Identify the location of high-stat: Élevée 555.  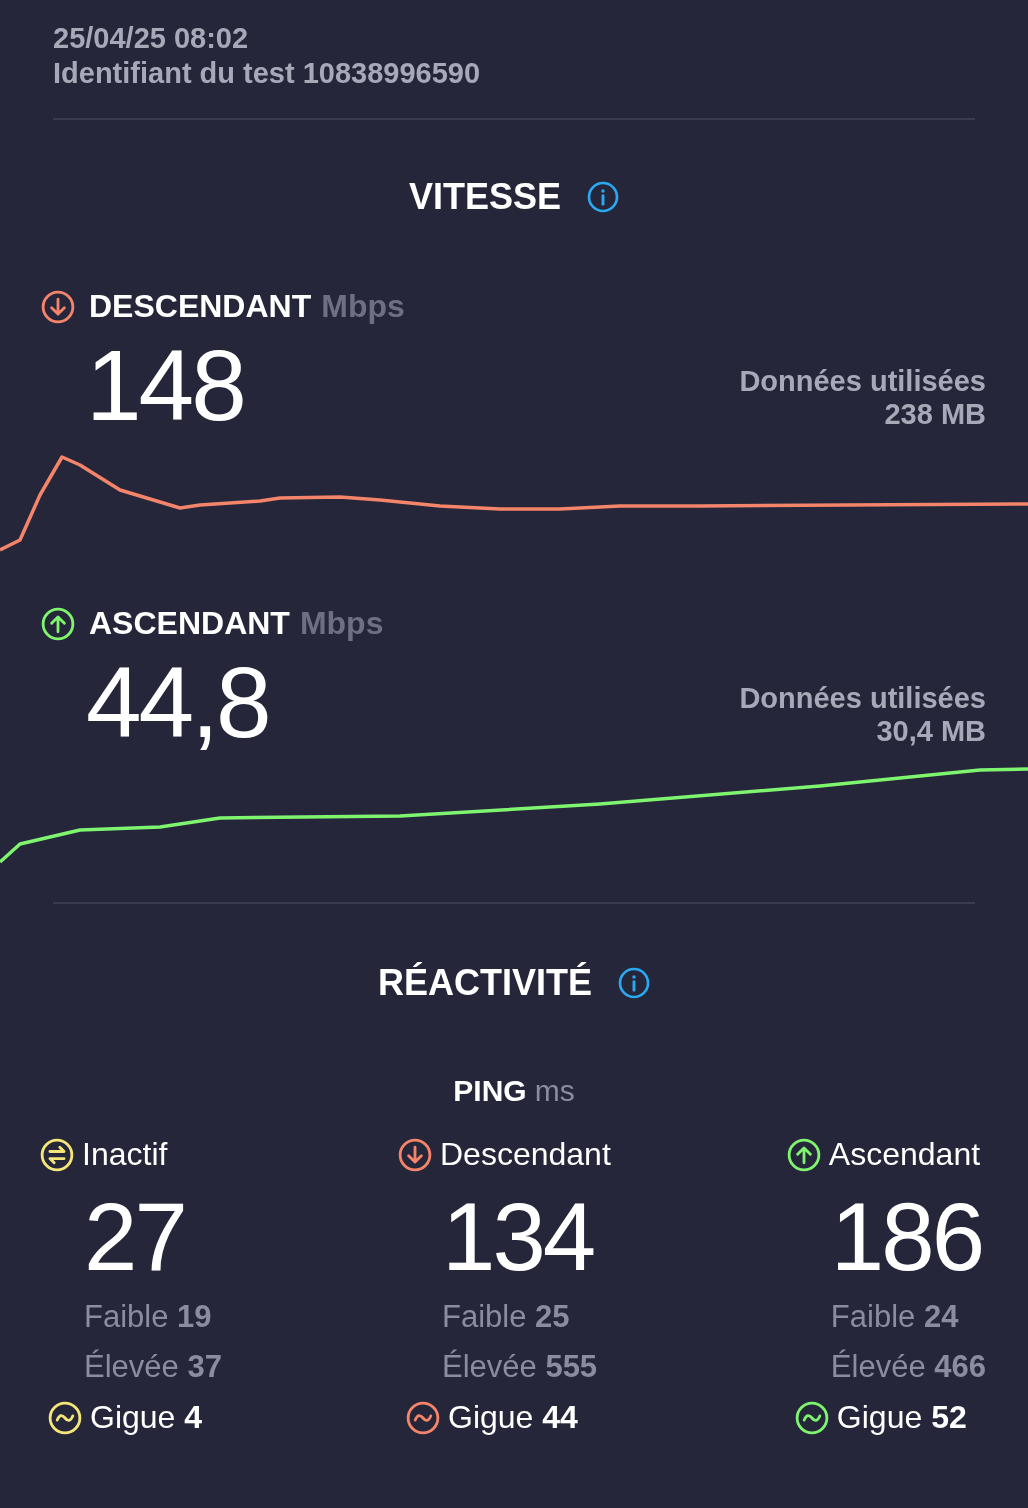
(520, 1367).